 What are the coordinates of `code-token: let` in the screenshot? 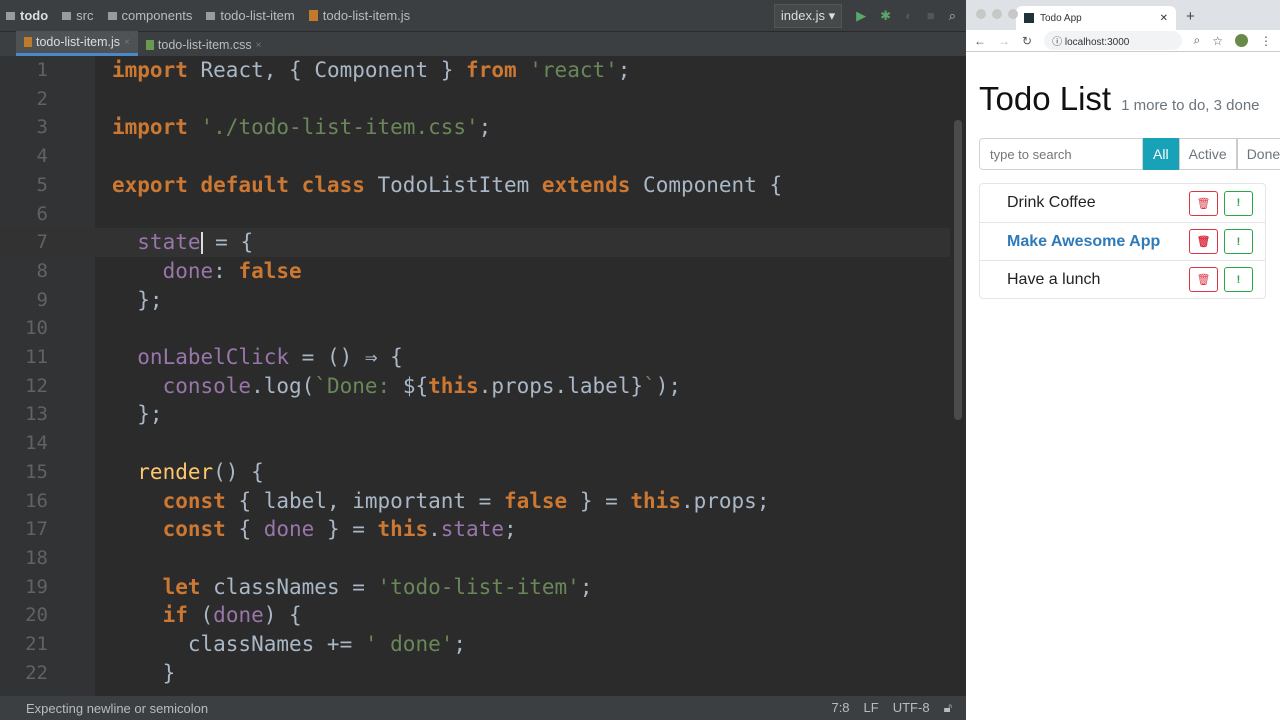 It's located at (163, 586).